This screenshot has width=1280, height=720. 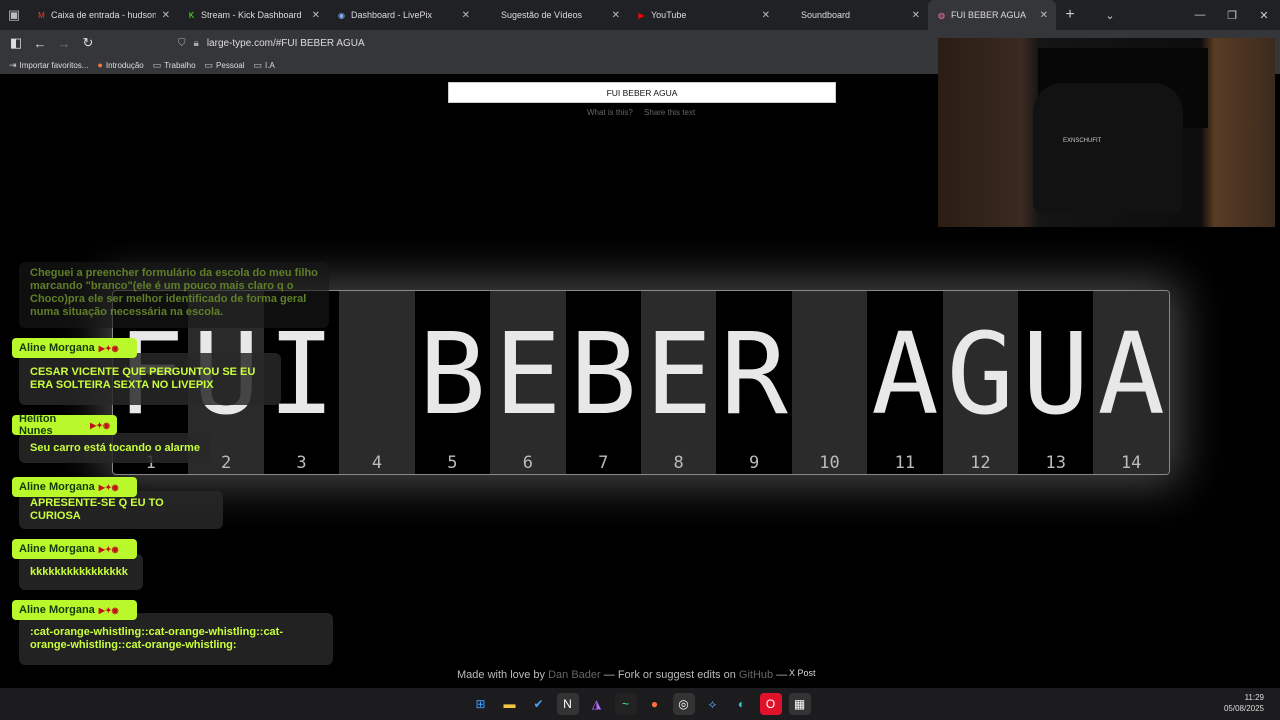 What do you see at coordinates (38, 425) in the screenshot?
I see `username-text: Heliton Nunes` at bounding box center [38, 425].